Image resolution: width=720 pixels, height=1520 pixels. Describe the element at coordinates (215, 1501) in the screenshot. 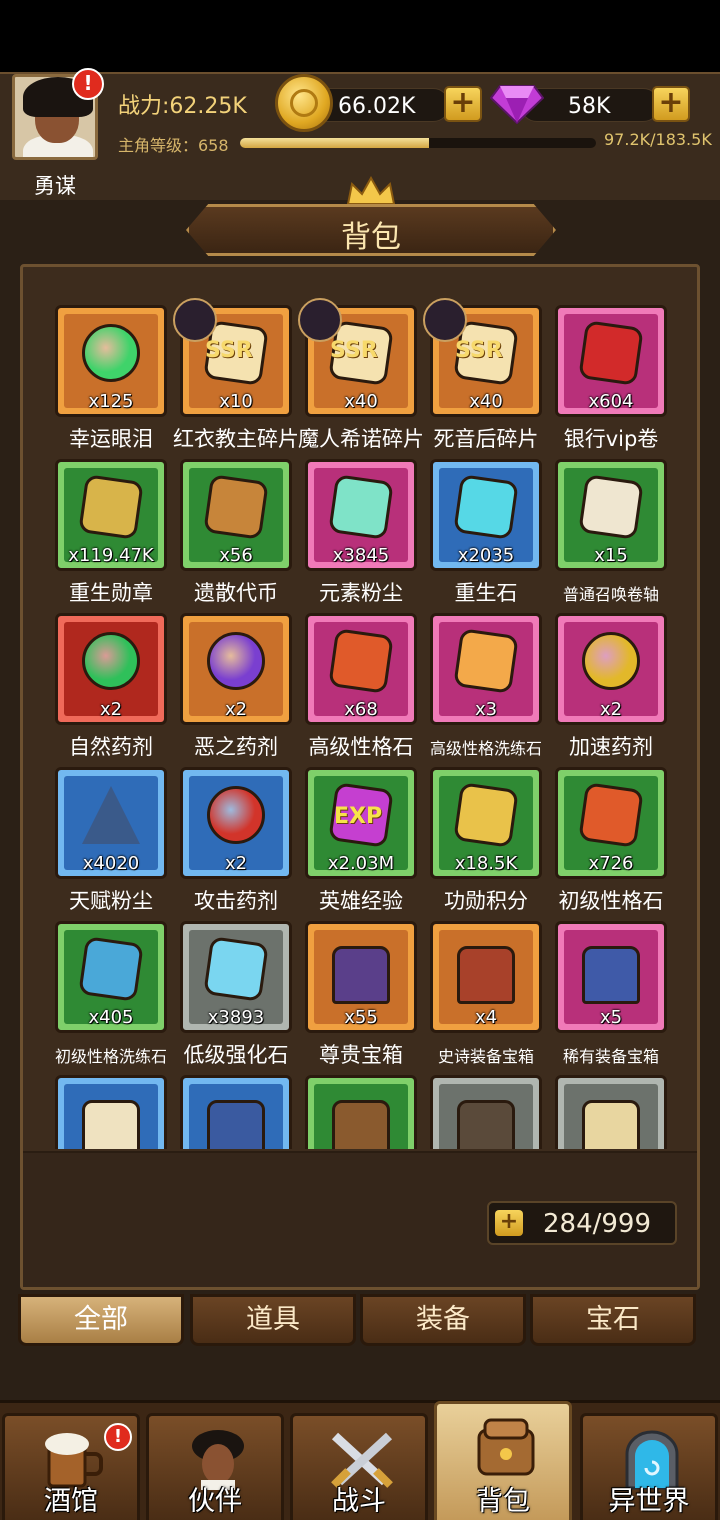

I see `nav-label-partners: 伙伴` at that location.